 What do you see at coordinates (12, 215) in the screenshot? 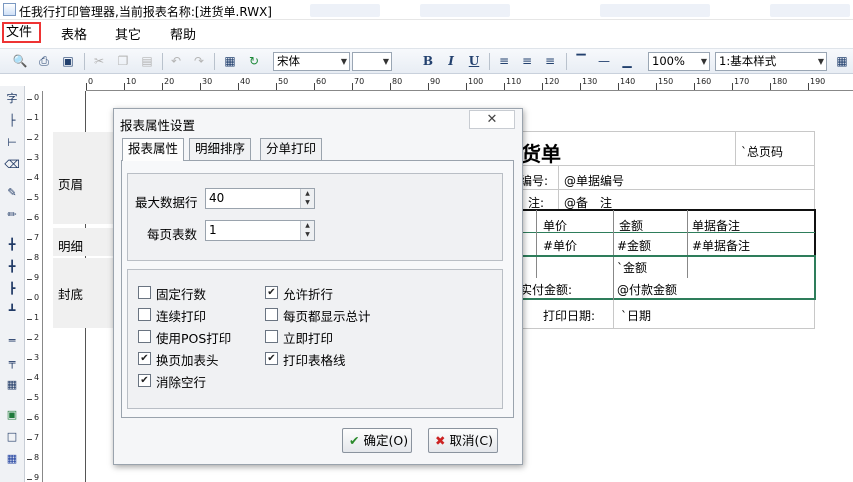
I see `pencil-icon: ✏` at bounding box center [12, 215].